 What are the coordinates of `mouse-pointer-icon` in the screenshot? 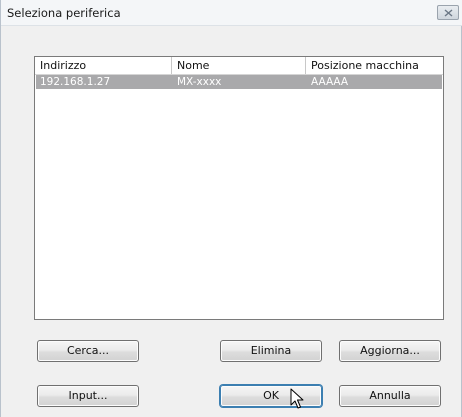 It's located at (297, 398).